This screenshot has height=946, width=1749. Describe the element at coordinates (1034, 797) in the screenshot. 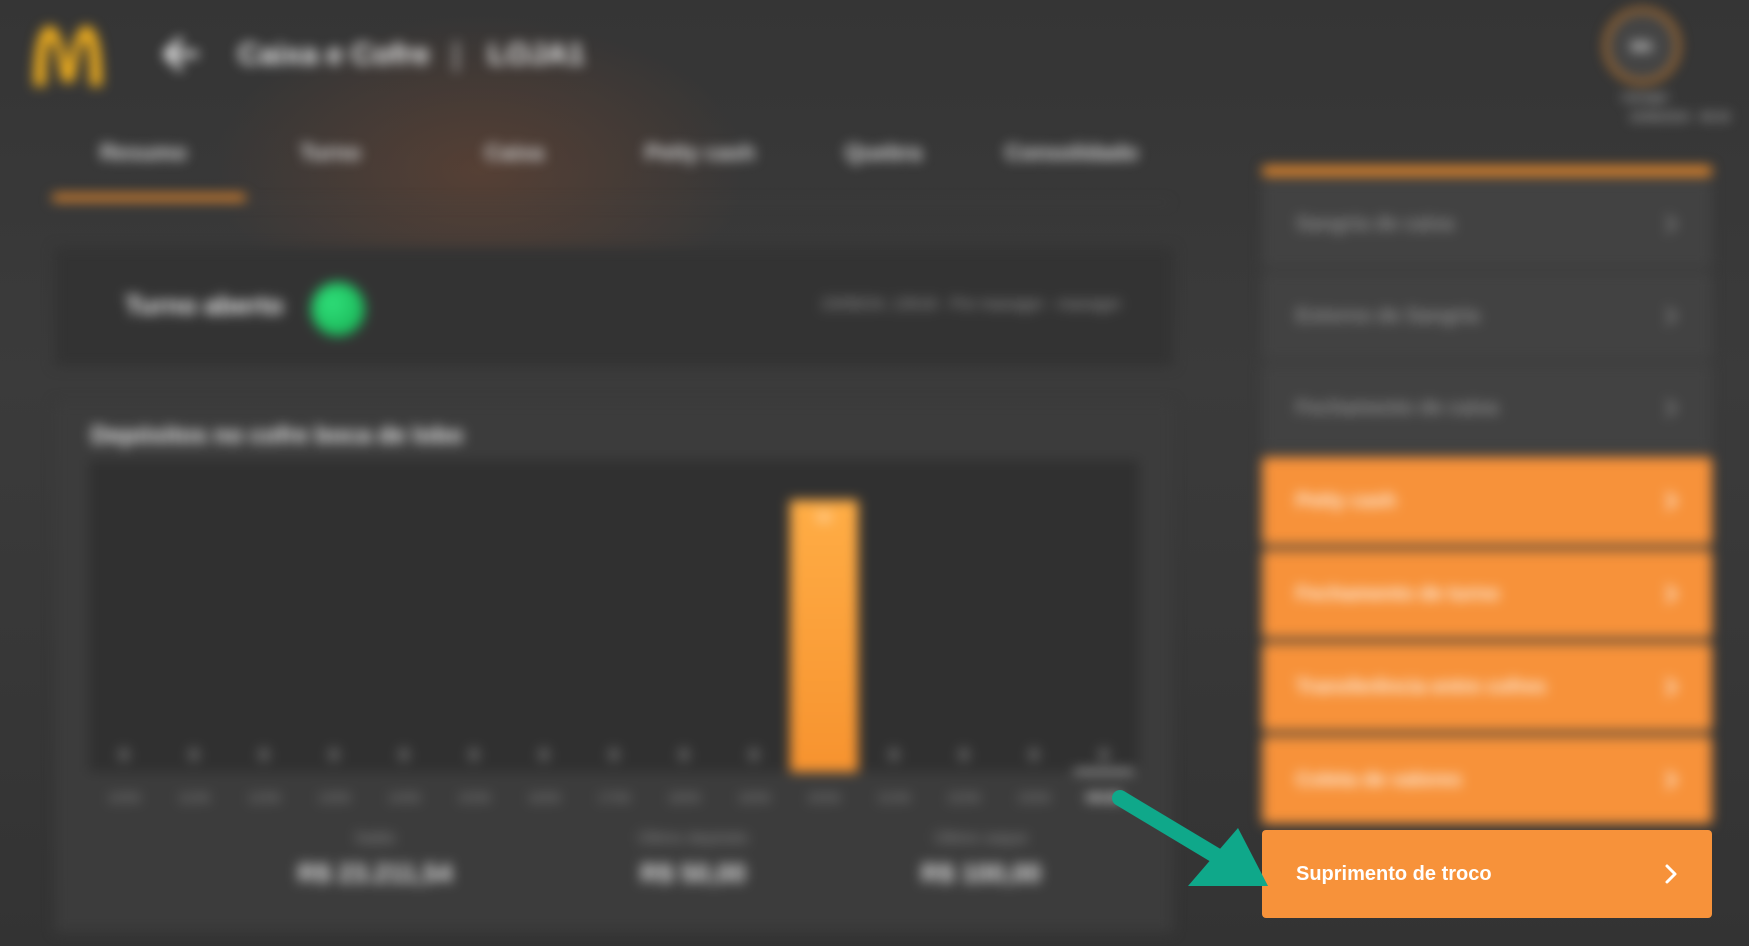

I see `chart-x-tick-label: 23/06` at that location.